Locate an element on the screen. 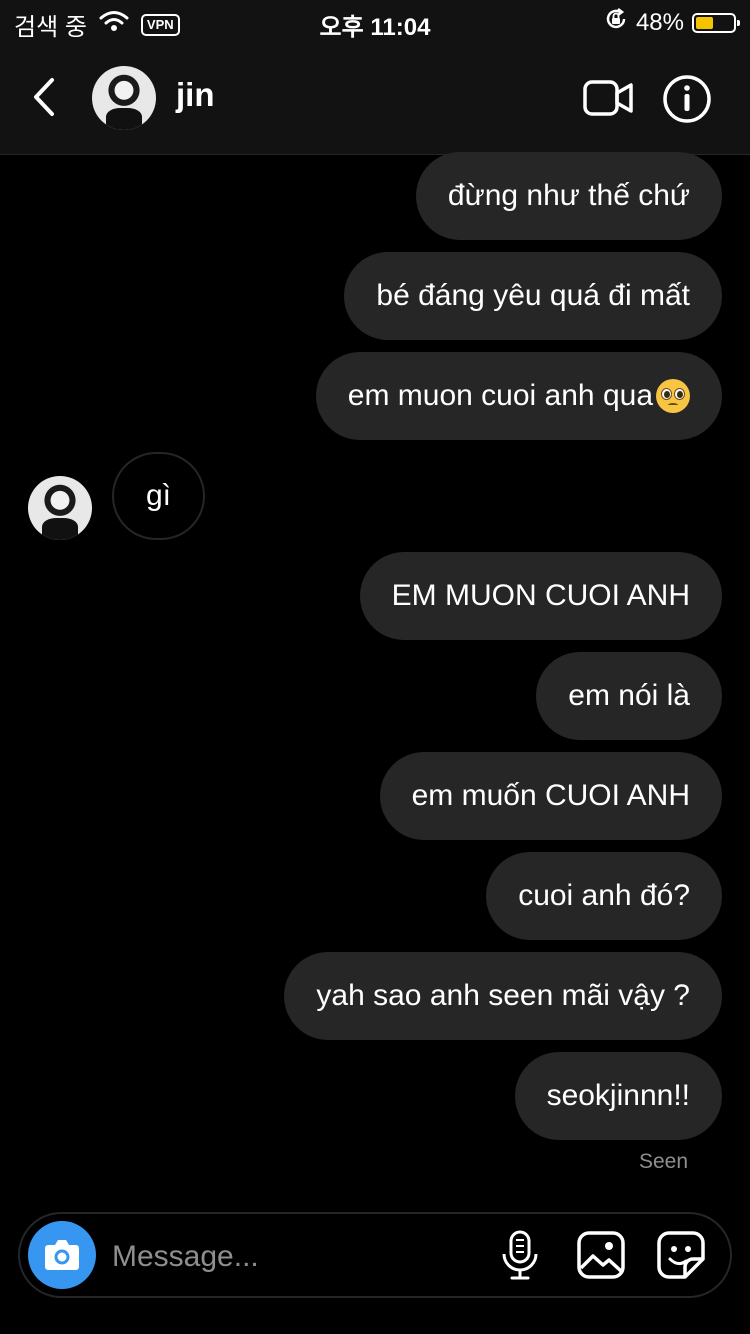 The width and height of the screenshot is (750, 1334). camera-button is located at coordinates (62, 1255).